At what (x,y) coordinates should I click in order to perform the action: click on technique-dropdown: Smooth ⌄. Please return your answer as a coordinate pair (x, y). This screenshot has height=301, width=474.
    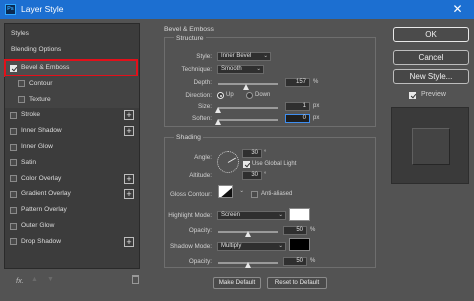
    Looking at the image, I should click on (240, 69).